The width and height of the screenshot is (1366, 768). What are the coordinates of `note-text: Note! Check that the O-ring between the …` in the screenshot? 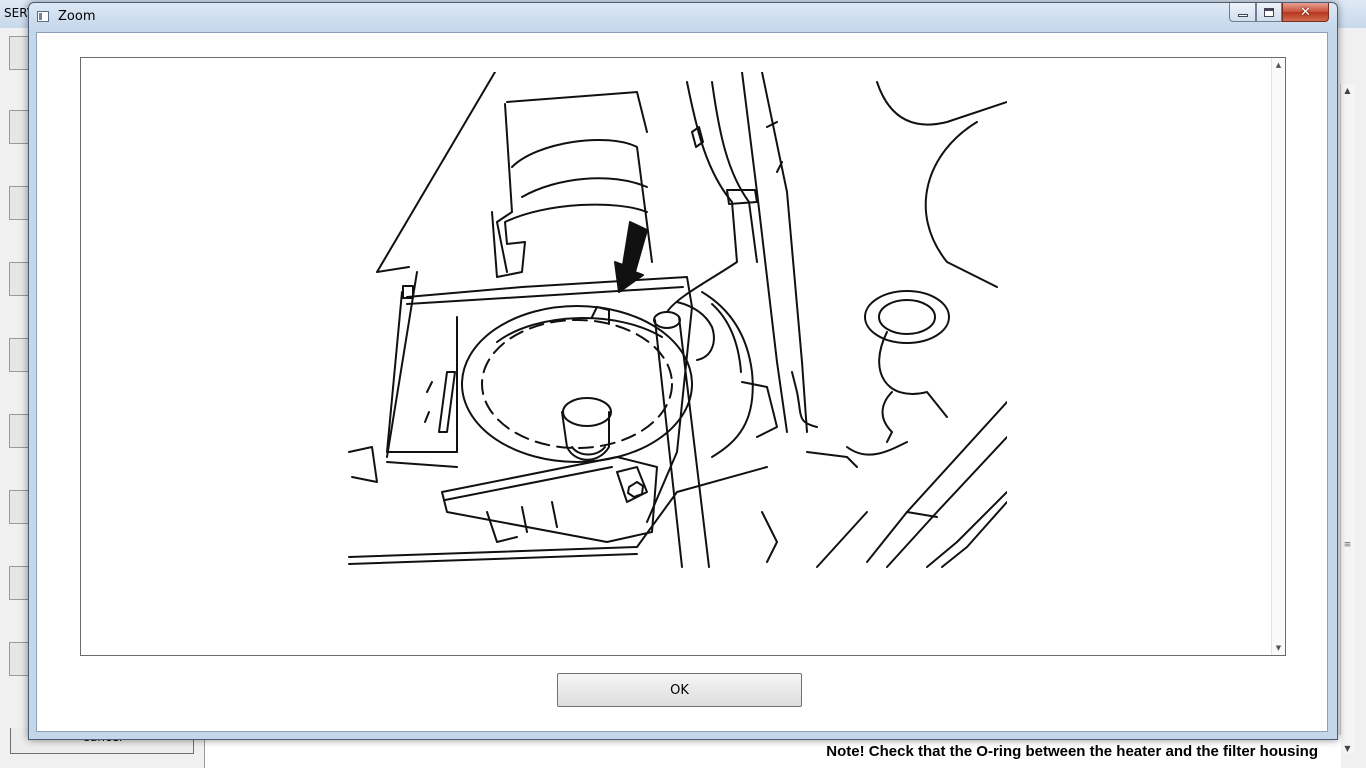 It's located at (1072, 751).